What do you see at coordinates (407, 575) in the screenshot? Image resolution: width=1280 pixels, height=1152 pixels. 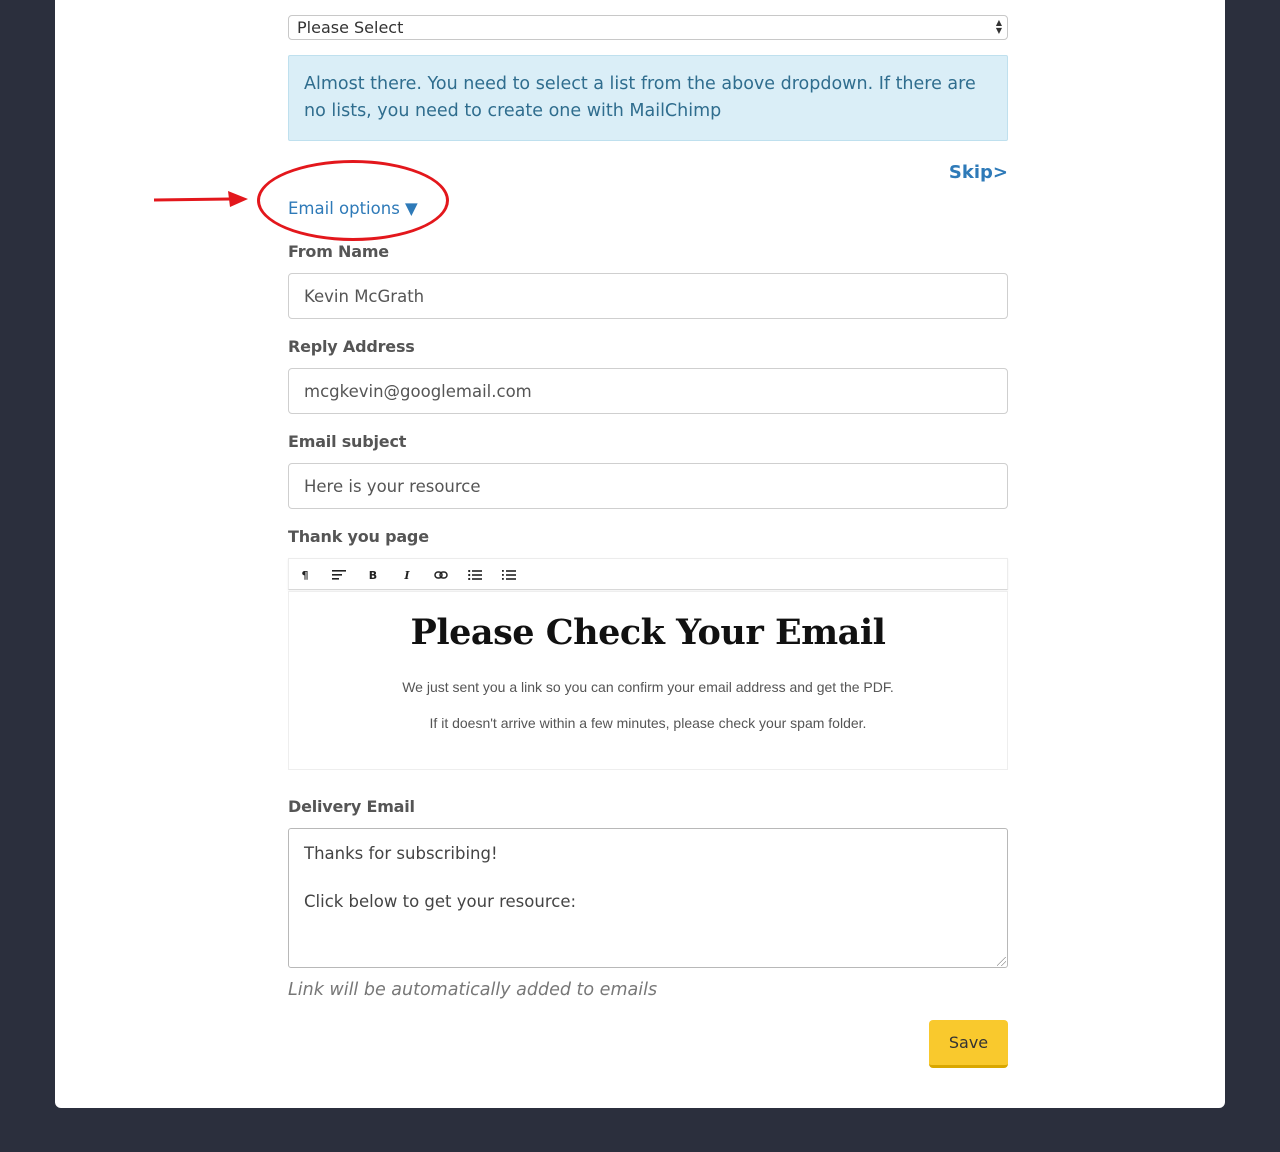 I see `italic-icon: I` at bounding box center [407, 575].